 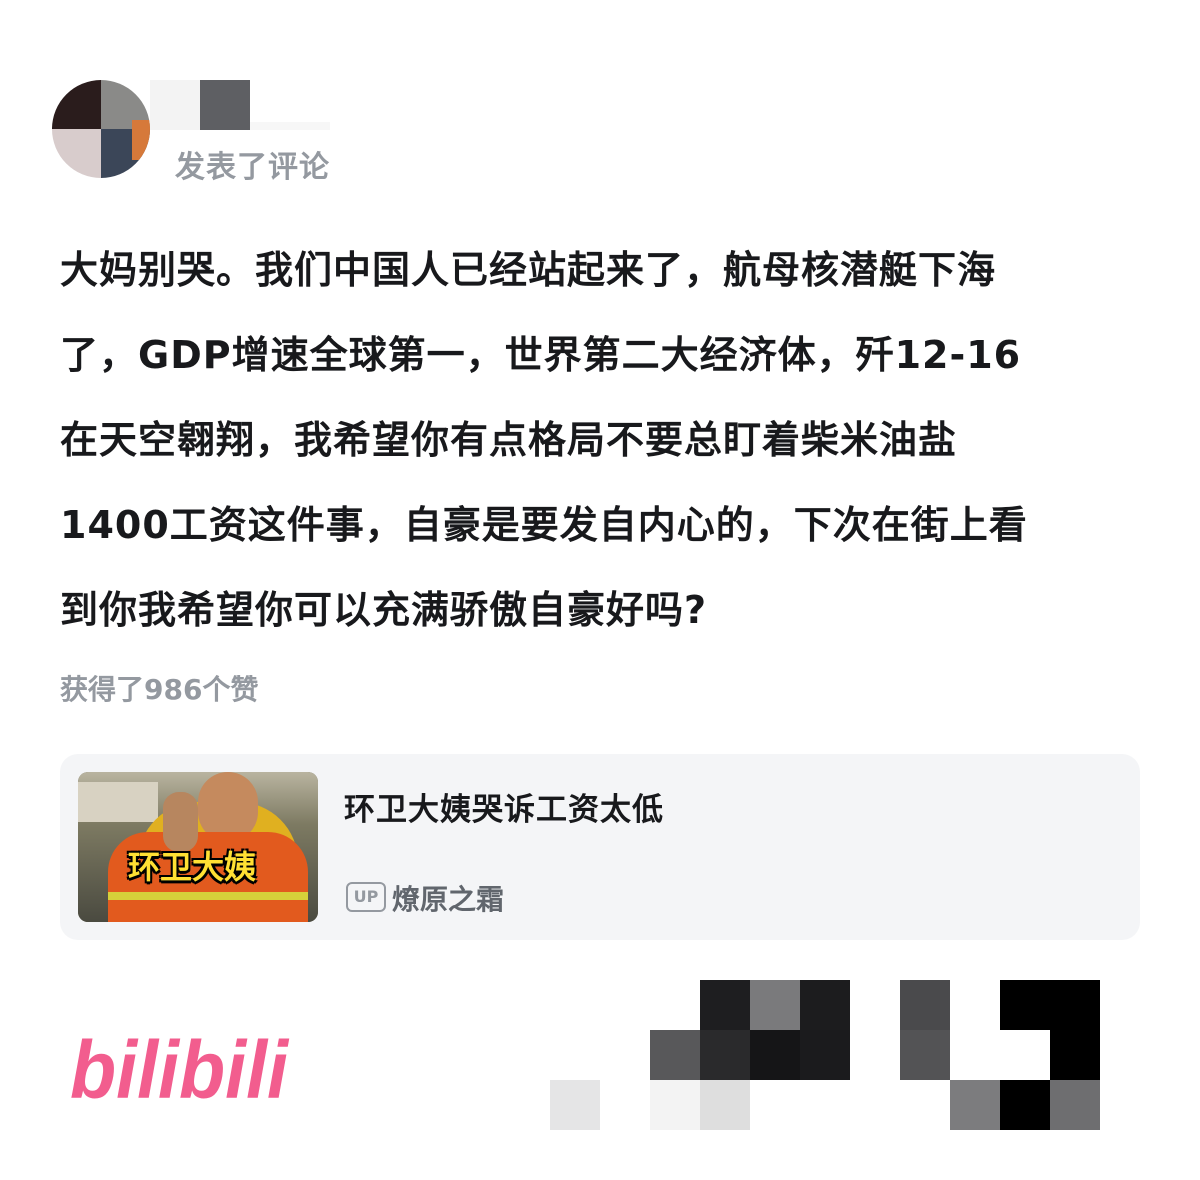 What do you see at coordinates (544, 525) in the screenshot?
I see `comment-line: 1400工资这件事，自豪是要发自内心的，下次在街上看` at bounding box center [544, 525].